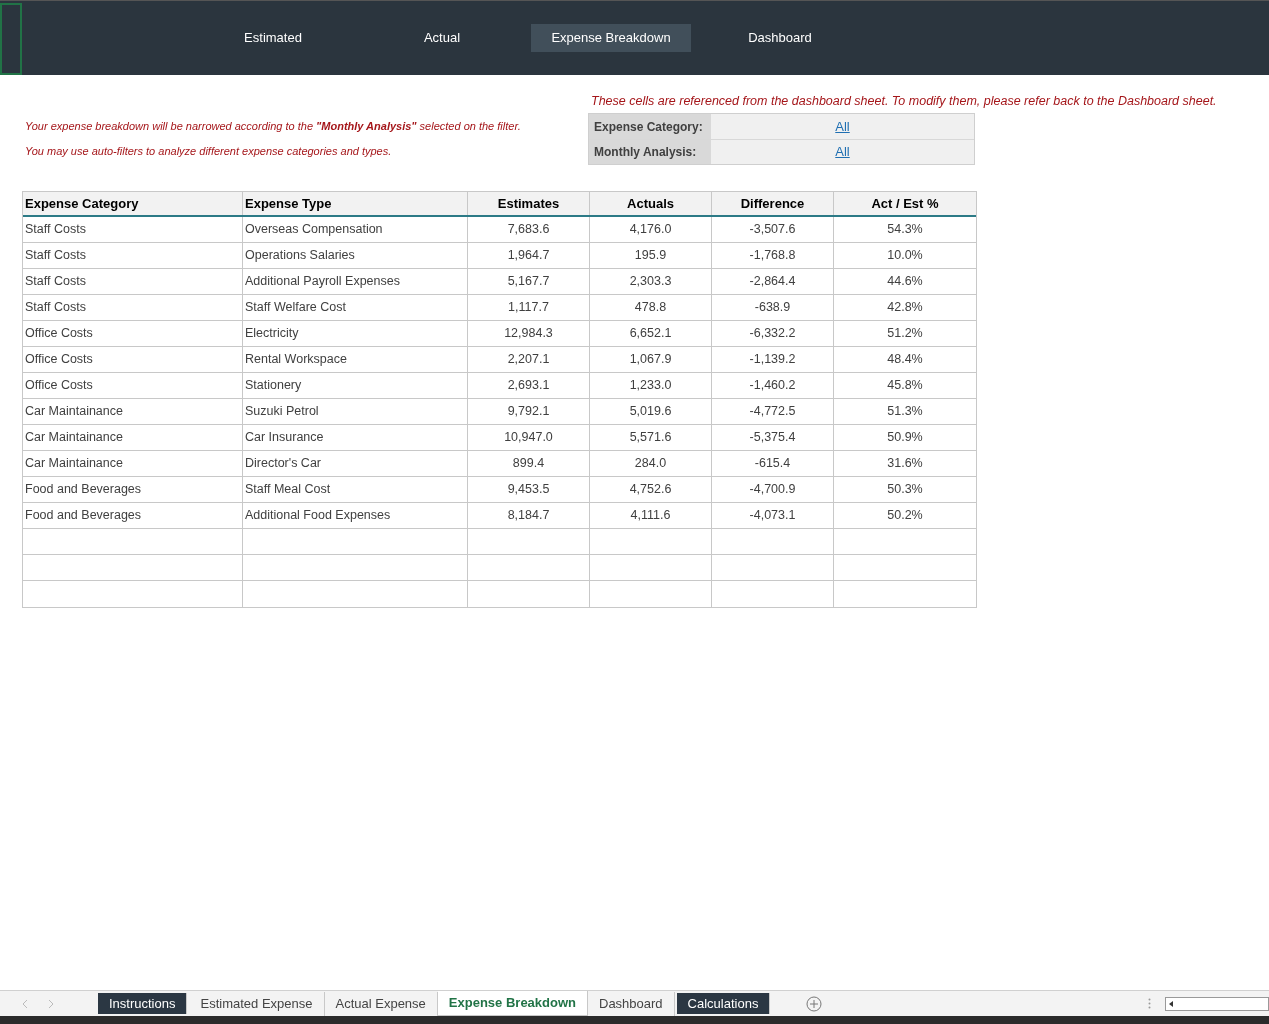 The height and width of the screenshot is (1024, 1269). Describe the element at coordinates (772, 333) in the screenshot. I see `table-cell: -6,332.2` at that location.